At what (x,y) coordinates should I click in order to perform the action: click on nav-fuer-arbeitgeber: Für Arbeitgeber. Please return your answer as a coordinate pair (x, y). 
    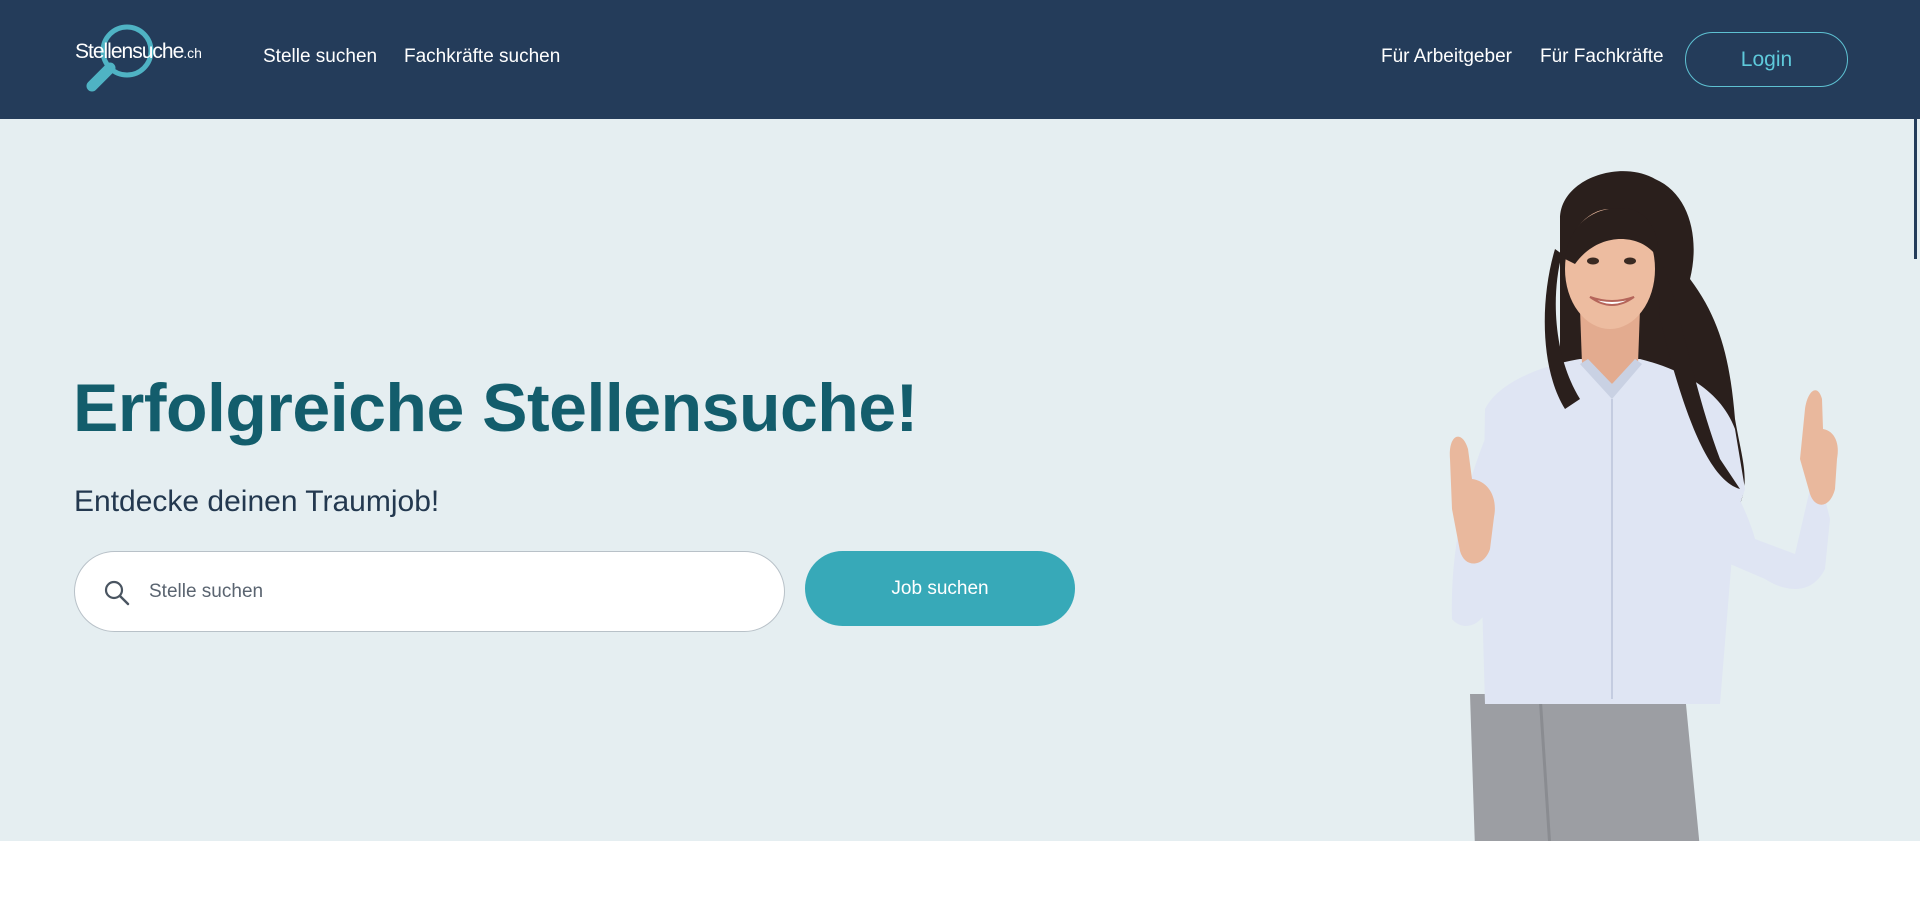
    Looking at the image, I should click on (1446, 57).